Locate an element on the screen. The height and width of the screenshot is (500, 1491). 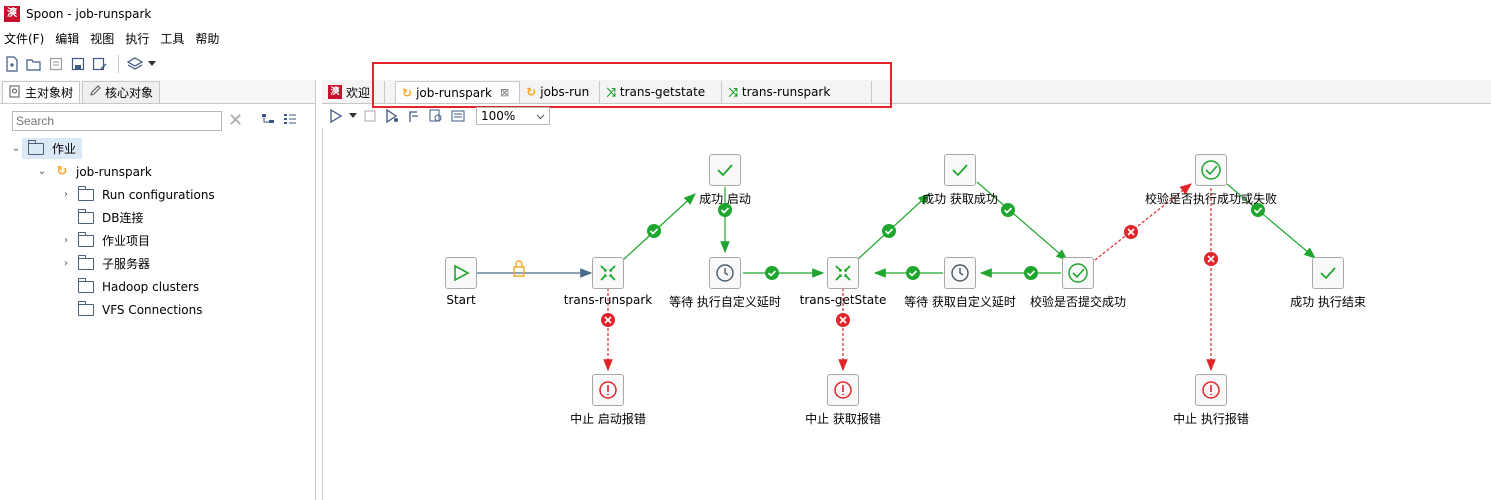
wait-get-delay-node is located at coordinates (960, 273).